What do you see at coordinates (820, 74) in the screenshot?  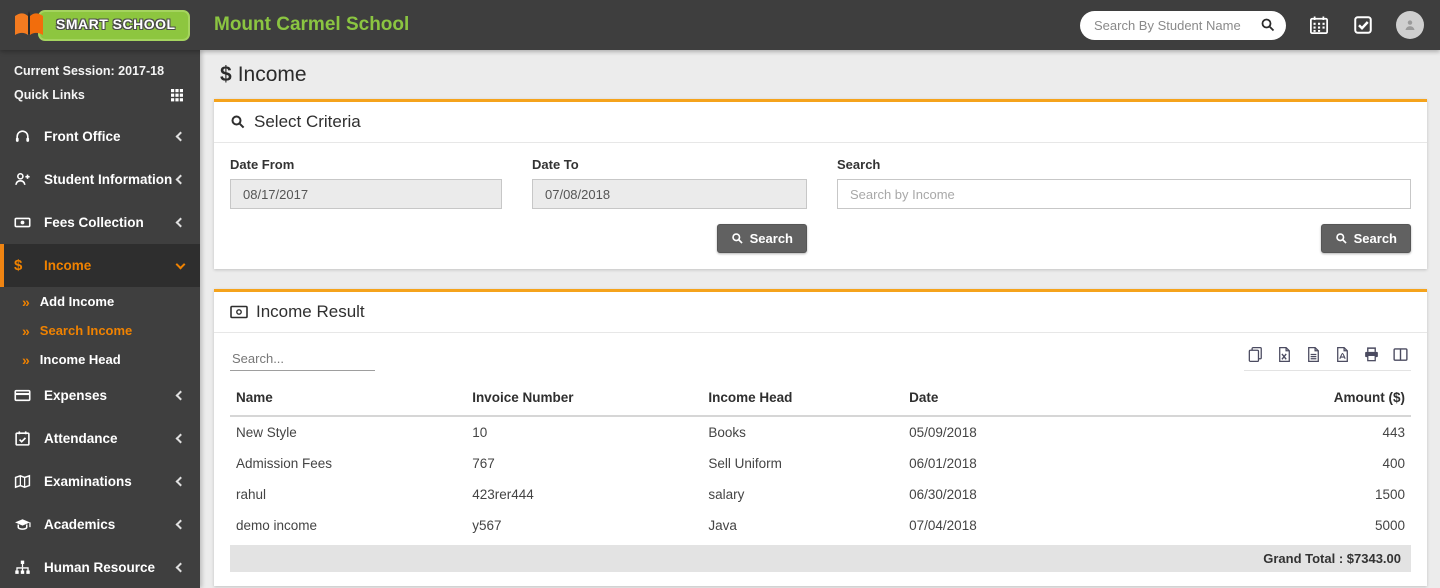 I see `page-title: $ Income` at bounding box center [820, 74].